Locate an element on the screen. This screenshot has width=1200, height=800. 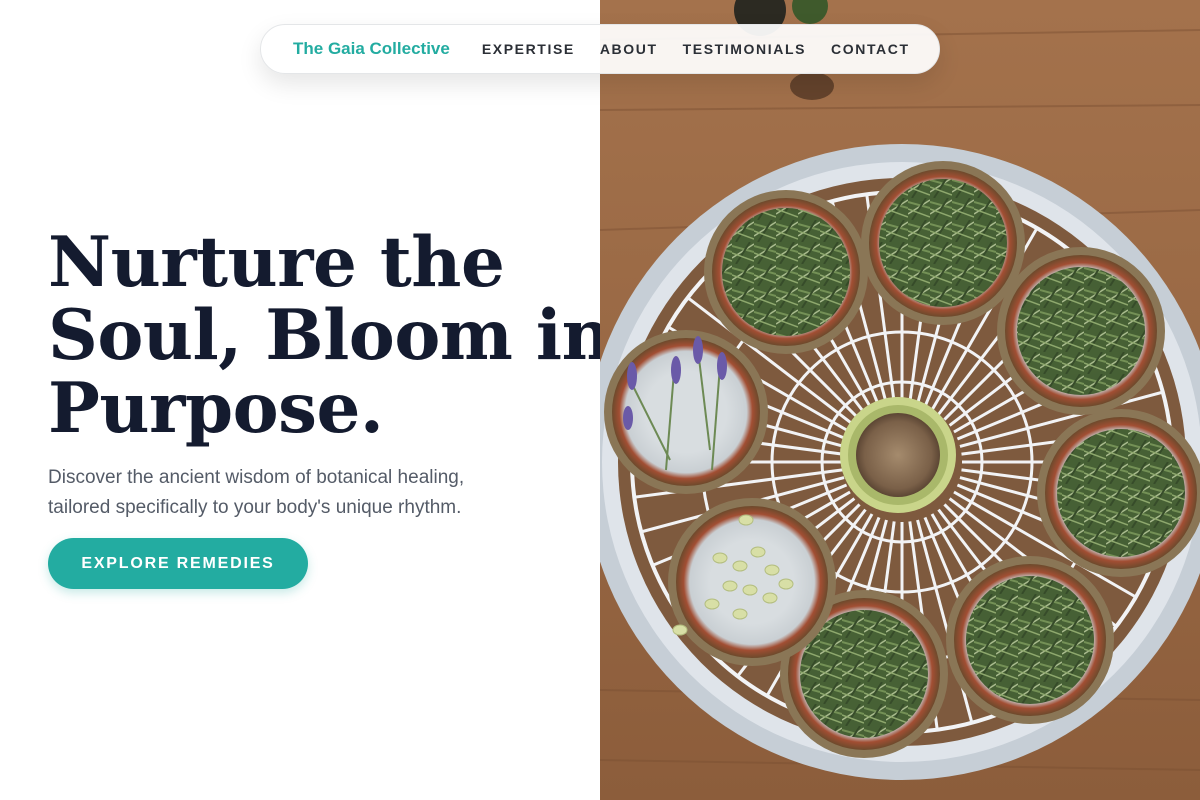
nav-links: EXPERTISE ABOUT TESTIMONIALS CONTACT is located at coordinates (696, 49).